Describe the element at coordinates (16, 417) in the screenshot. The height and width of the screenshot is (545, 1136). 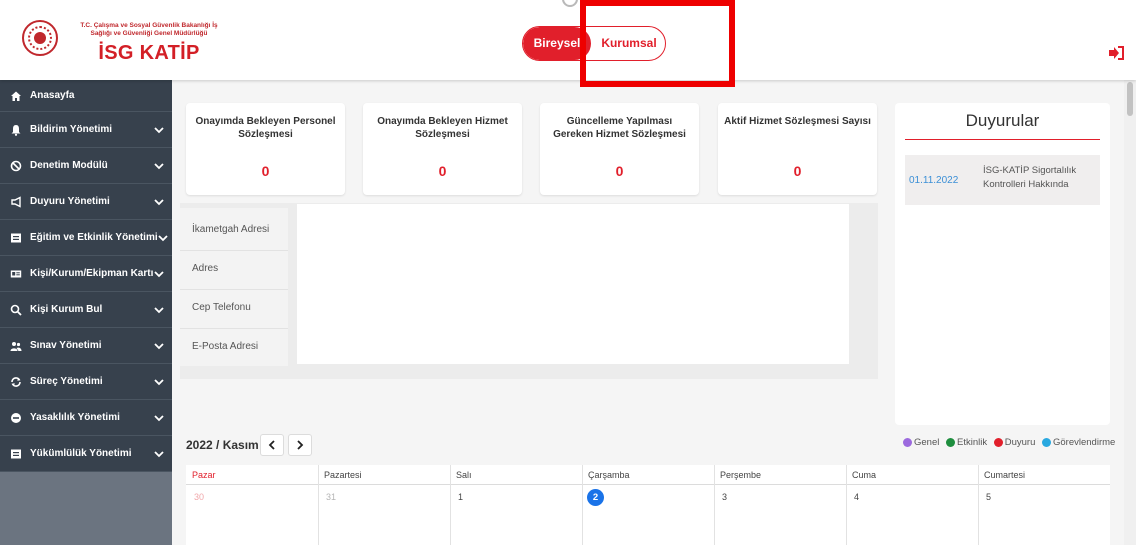
I see `minus-circle-icon` at that location.